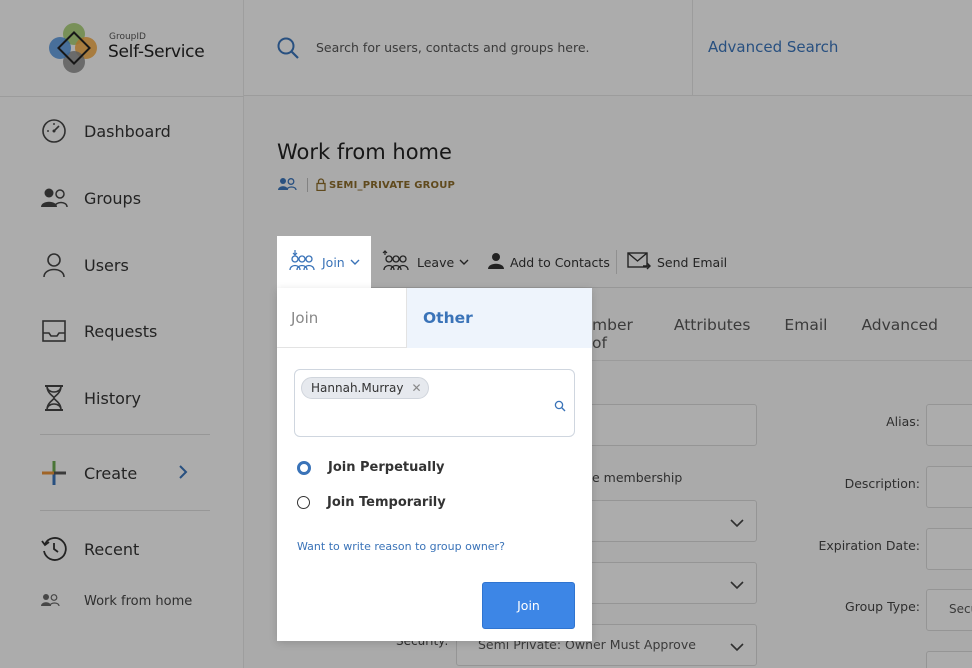 Image resolution: width=972 pixels, height=668 pixels. I want to click on sidebar-item-label: Groups, so click(113, 198).